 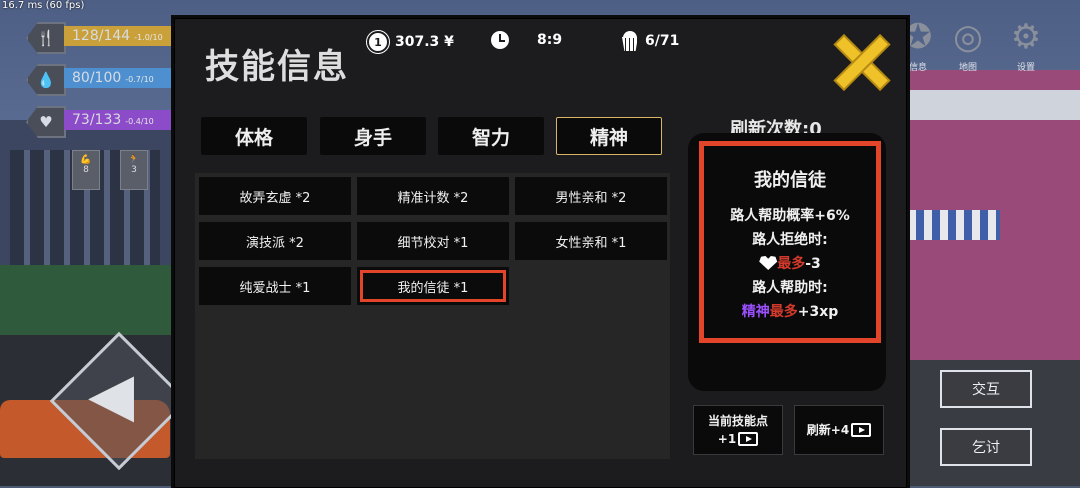 What do you see at coordinates (373, 136) in the screenshot?
I see `tab-agility: 身手` at bounding box center [373, 136].